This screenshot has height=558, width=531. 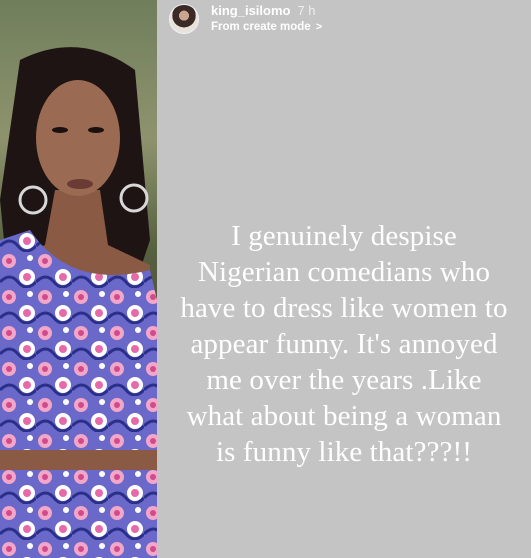 What do you see at coordinates (344, 452) in the screenshot?
I see `story-text-line: is funny like that???!!` at bounding box center [344, 452].